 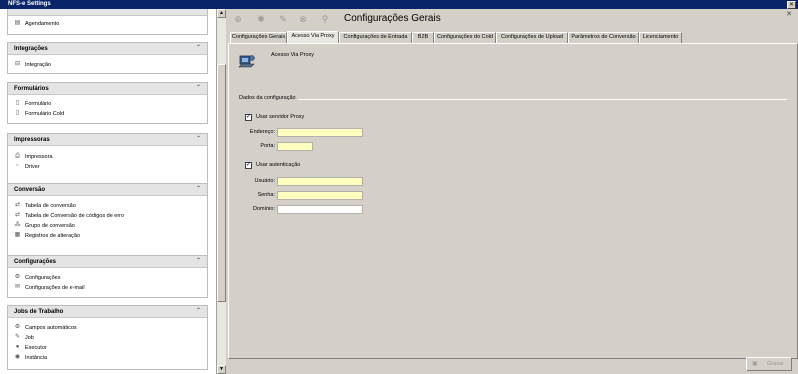 What do you see at coordinates (107, 24) in the screenshot?
I see `sidebar-item-agendamento: ▤ Agendamento` at bounding box center [107, 24].